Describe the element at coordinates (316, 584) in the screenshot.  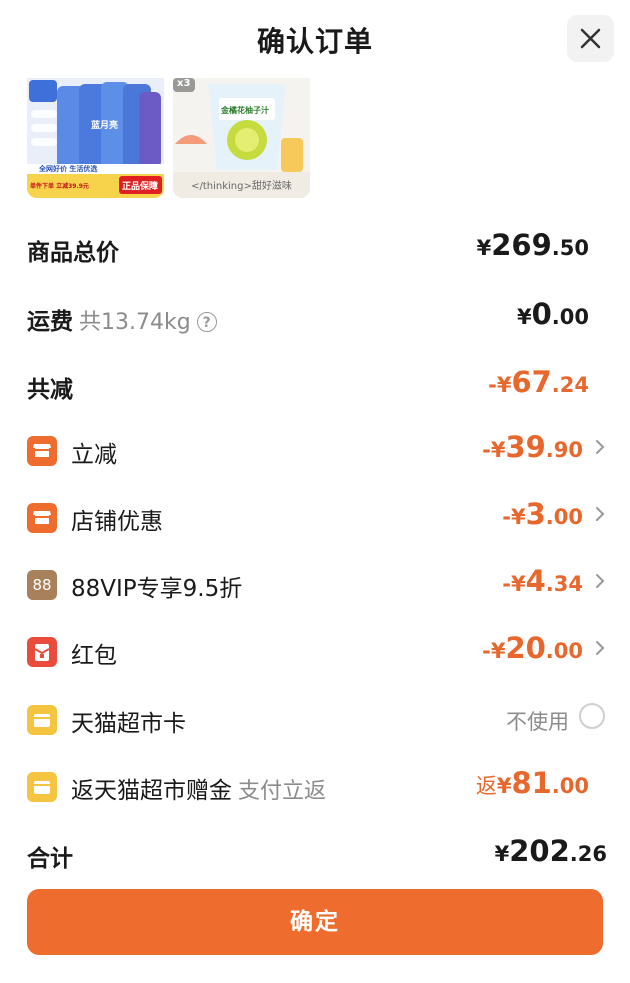
I see `discount-item-88vip: 88 88VIP专享9.5折 -¥4.34` at that location.